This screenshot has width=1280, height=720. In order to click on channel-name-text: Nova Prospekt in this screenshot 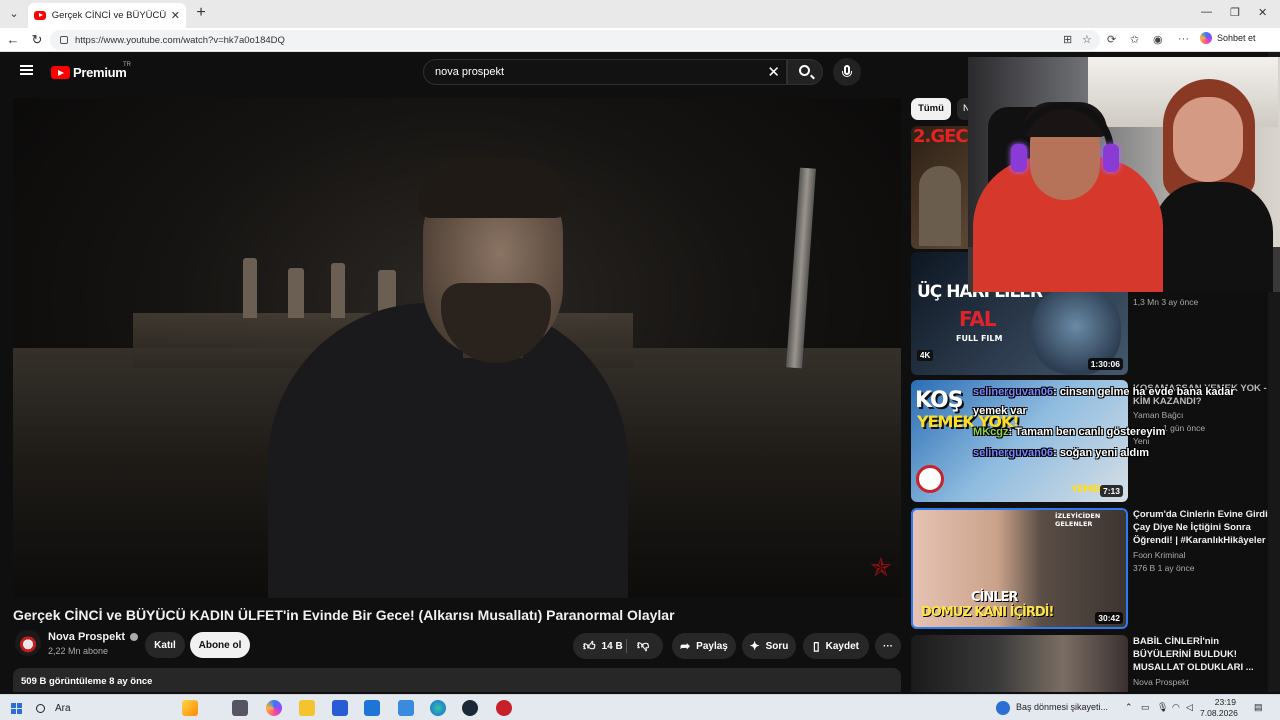, I will do `click(87, 637)`.